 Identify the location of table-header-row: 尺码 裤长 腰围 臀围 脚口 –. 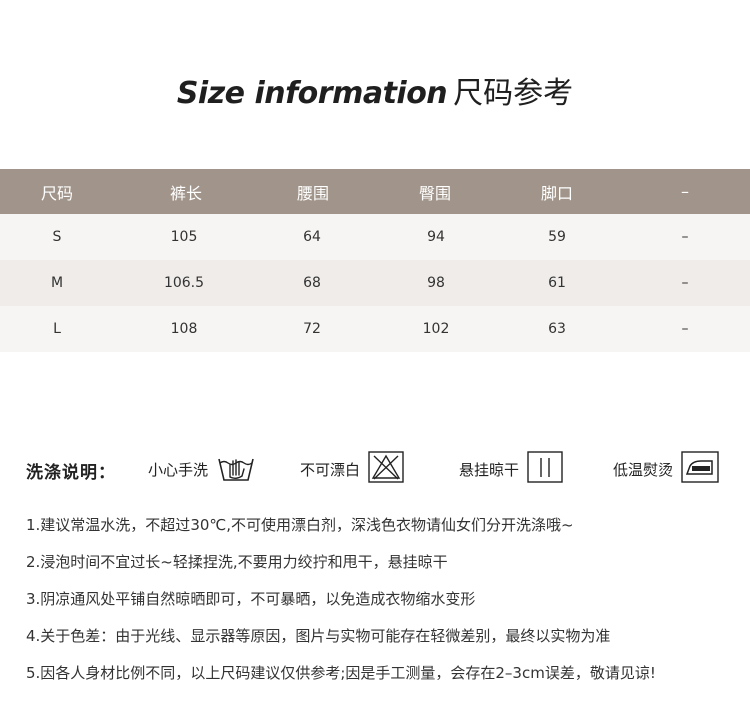
(375, 191).